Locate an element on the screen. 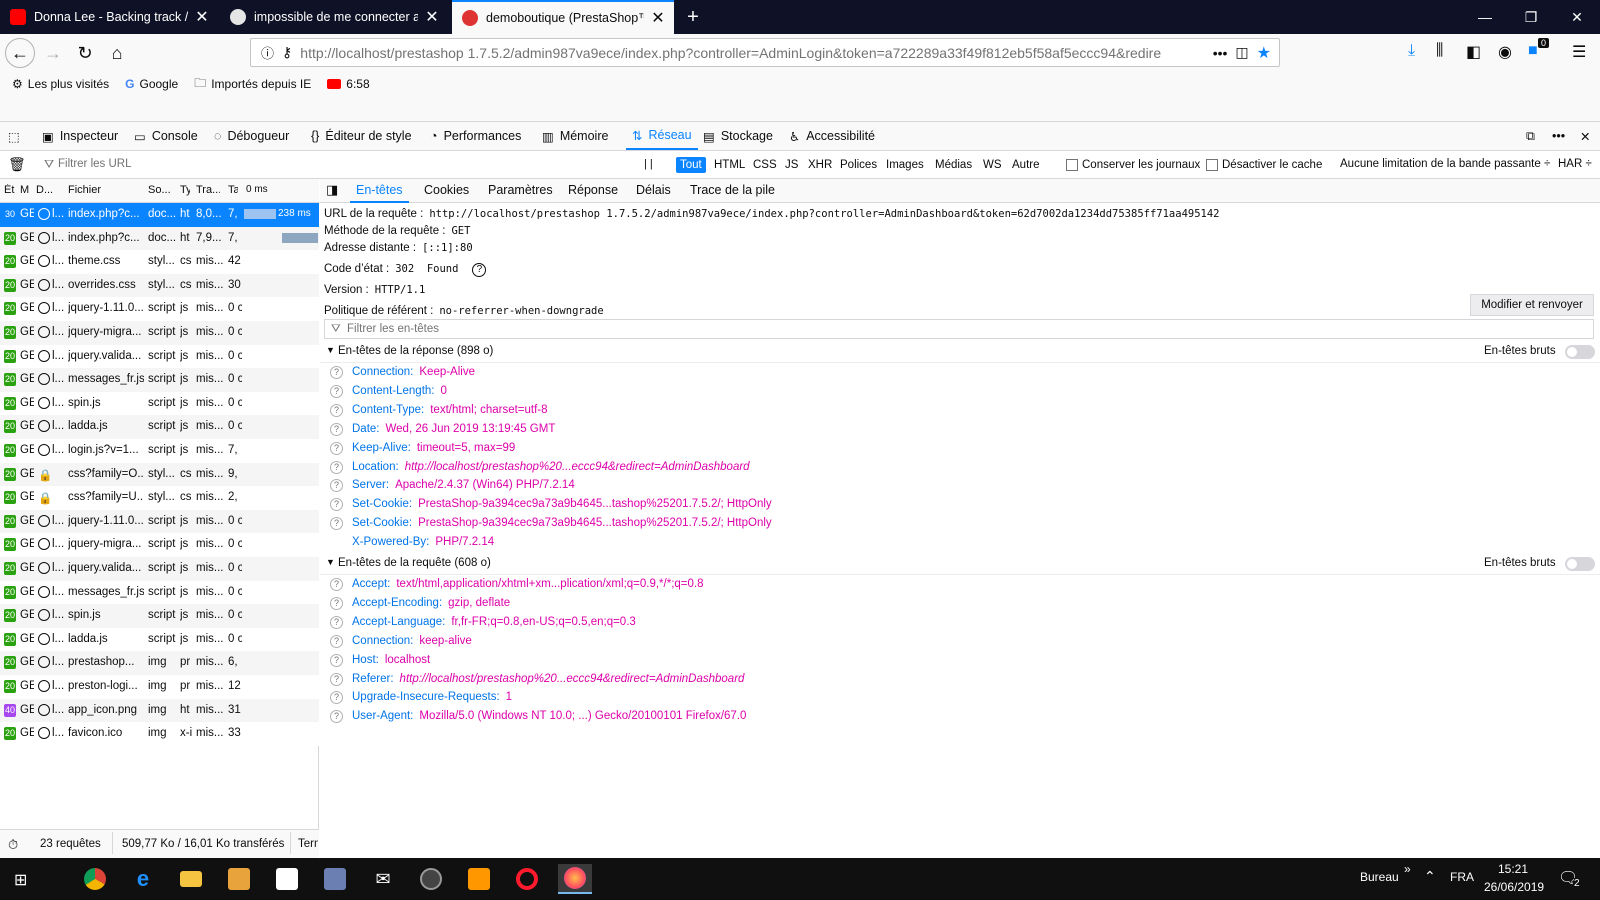 The height and width of the screenshot is (900, 1600). tab-memory: ▥ Mémoire is located at coordinates (575, 136).